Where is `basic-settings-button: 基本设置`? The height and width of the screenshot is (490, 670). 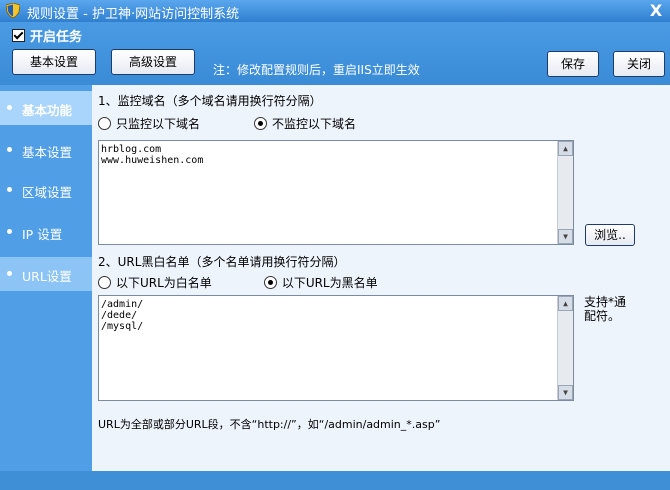
basic-settings-button: 基本设置 is located at coordinates (54, 62).